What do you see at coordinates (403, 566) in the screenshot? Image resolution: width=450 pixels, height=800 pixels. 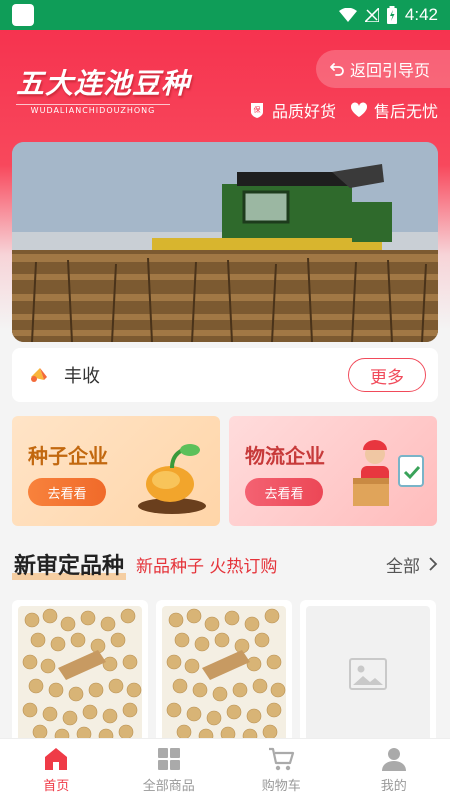 I see `view-all-label: 全部` at bounding box center [403, 566].